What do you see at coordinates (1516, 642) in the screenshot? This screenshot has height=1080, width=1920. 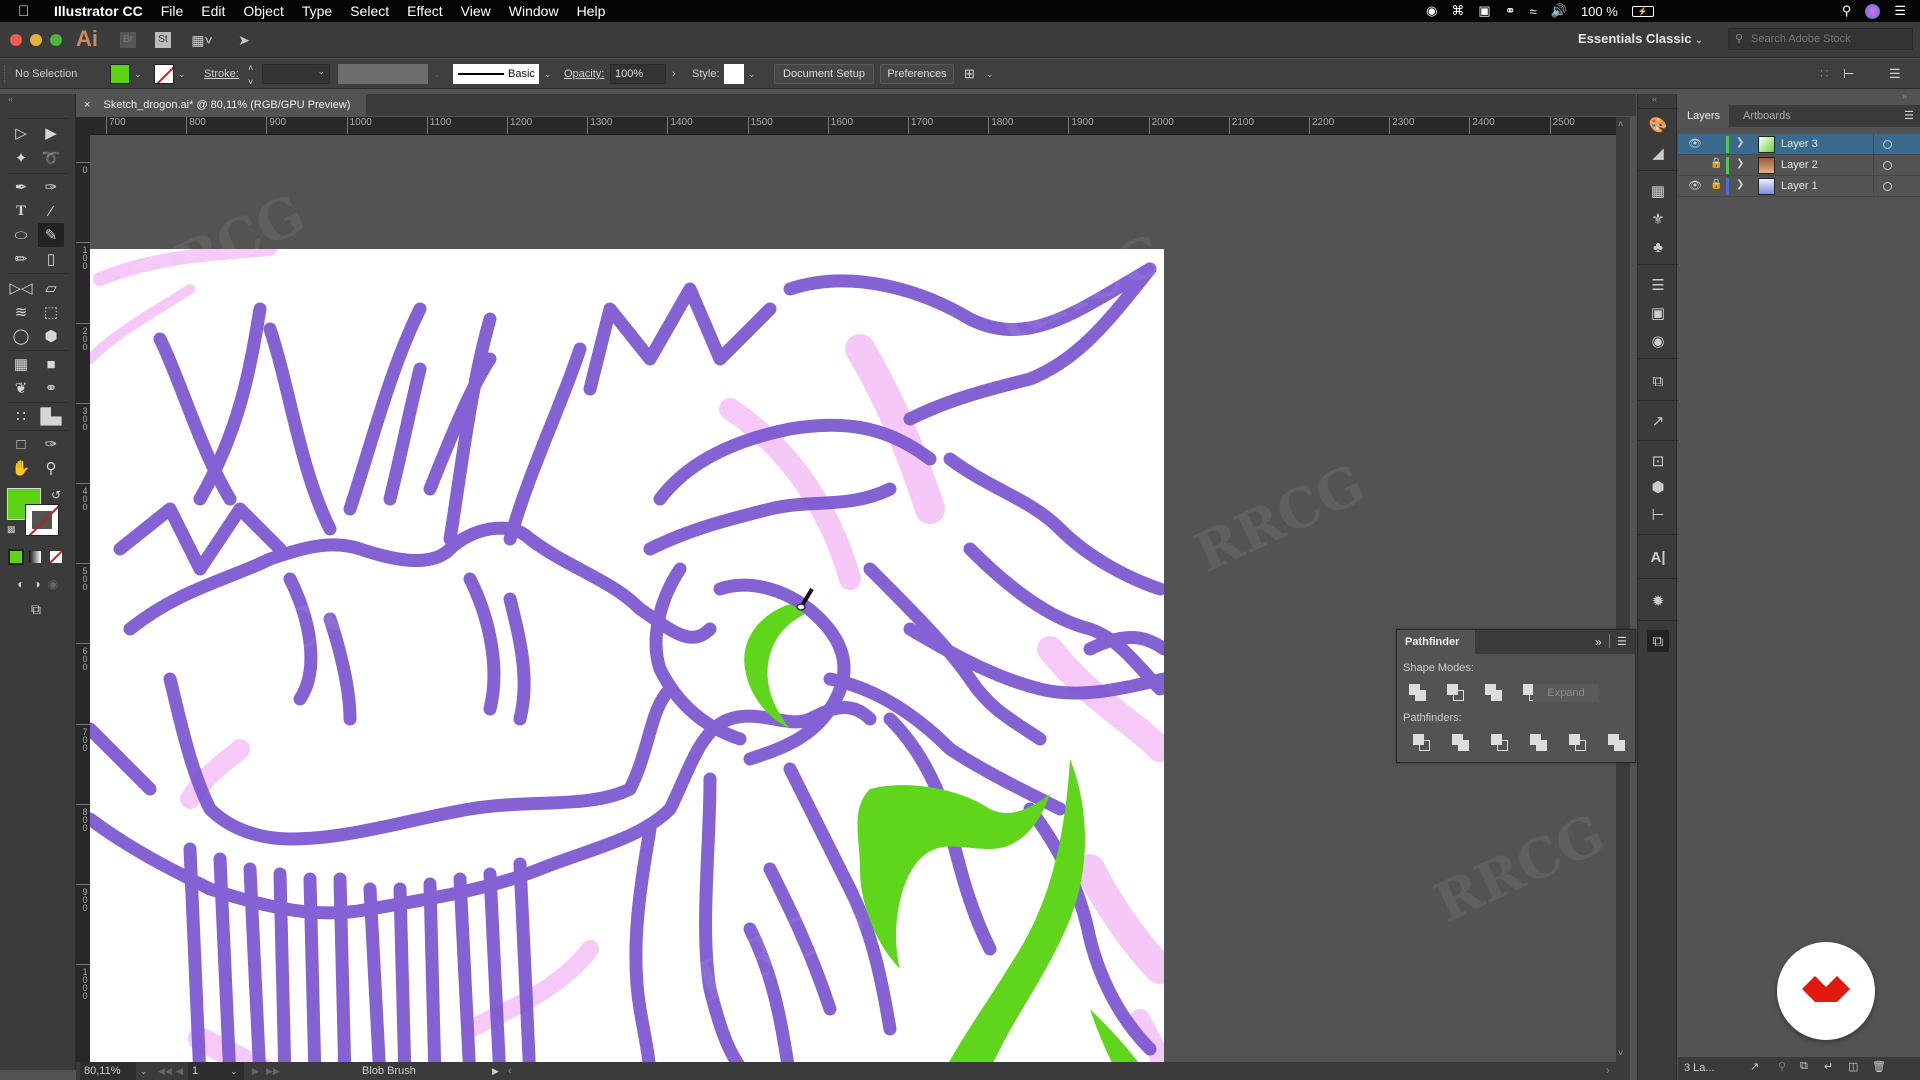 I see `pathfinder-header: Pathfinder » ☰` at bounding box center [1516, 642].